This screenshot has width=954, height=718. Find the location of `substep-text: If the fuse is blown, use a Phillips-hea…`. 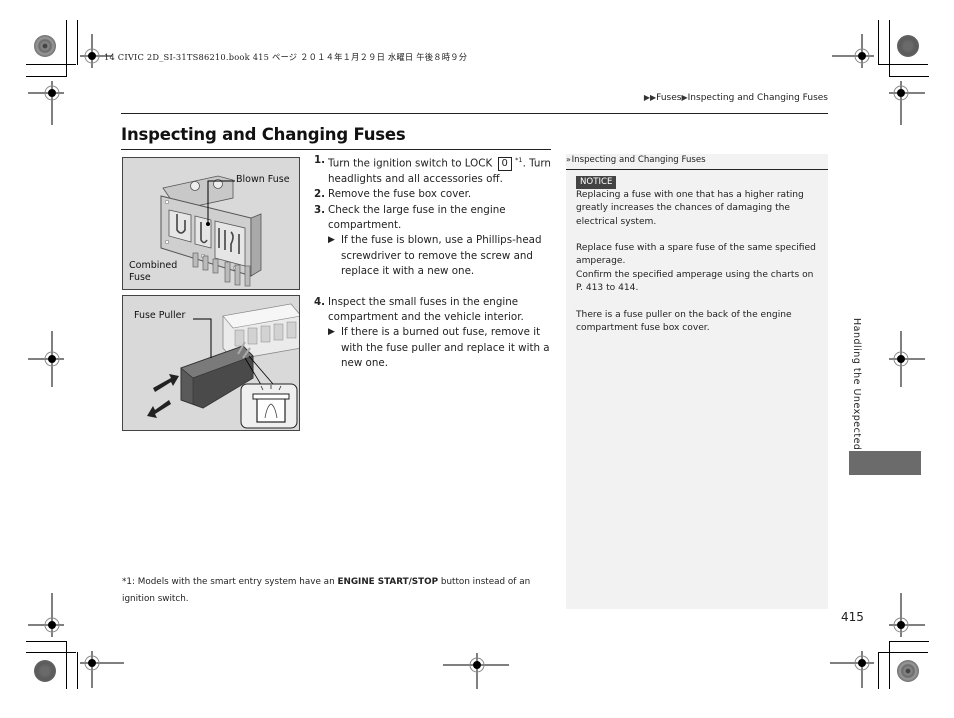

substep-text: If the fuse is blown, use a Phillips-hea… is located at coordinates (441, 256).